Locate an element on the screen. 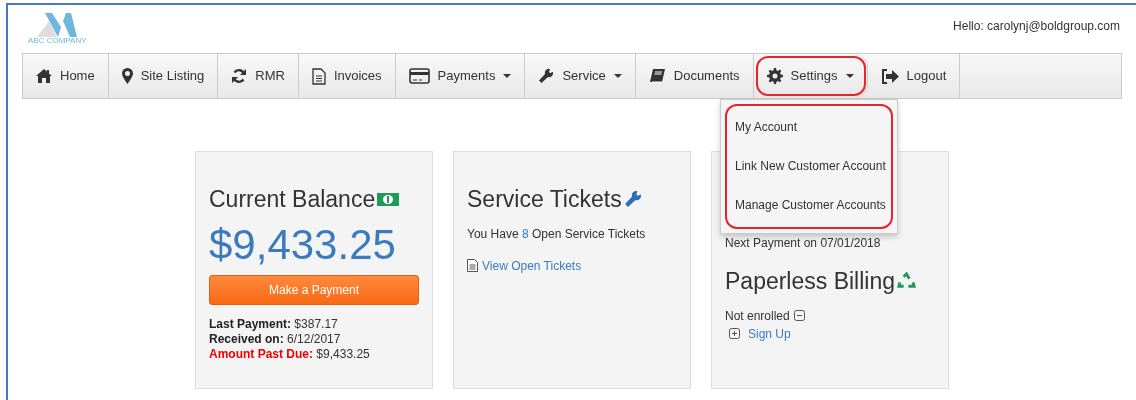  payment-info-line: Received on: 6/12/2017 is located at coordinates (275, 339).